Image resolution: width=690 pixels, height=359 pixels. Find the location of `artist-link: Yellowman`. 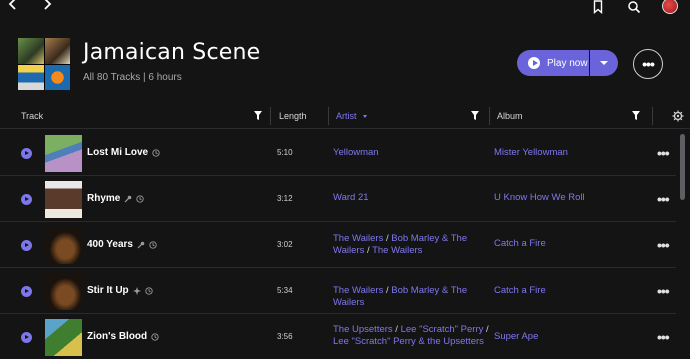

artist-link: Yellowman is located at coordinates (356, 152).